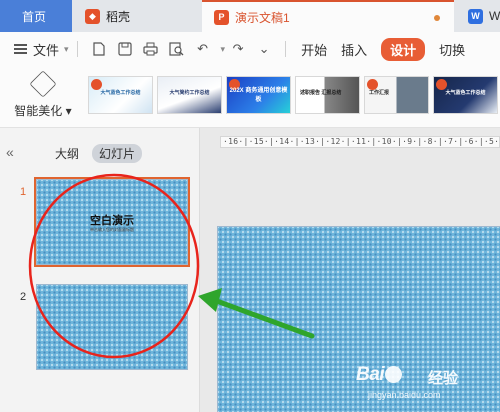  I want to click on template-title: 述职报告 汇报总结, so click(321, 93).